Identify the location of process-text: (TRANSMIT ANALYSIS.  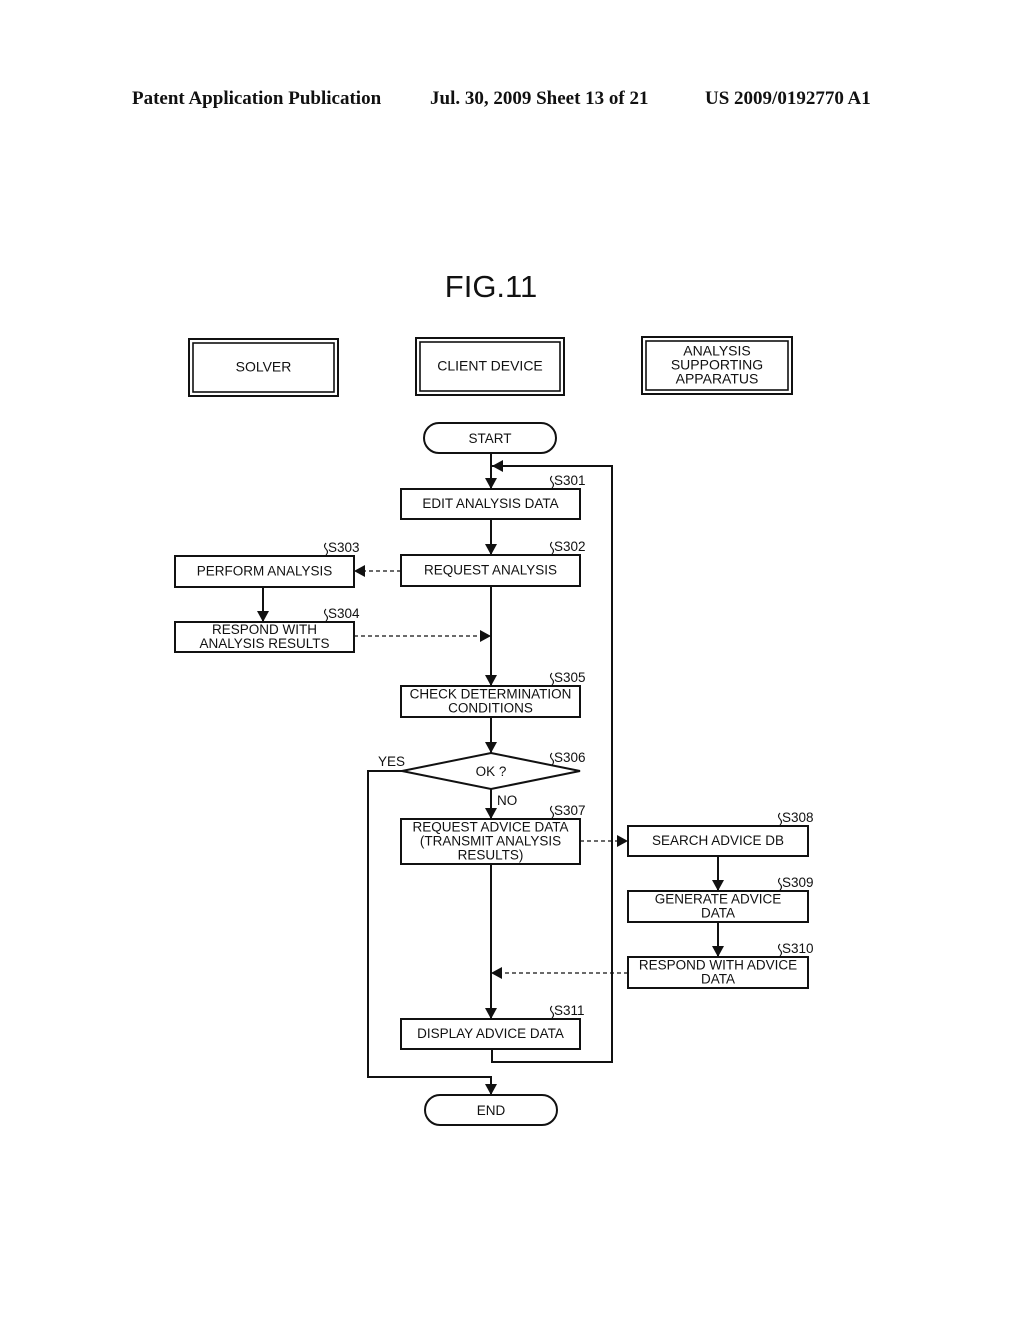
(490, 841).